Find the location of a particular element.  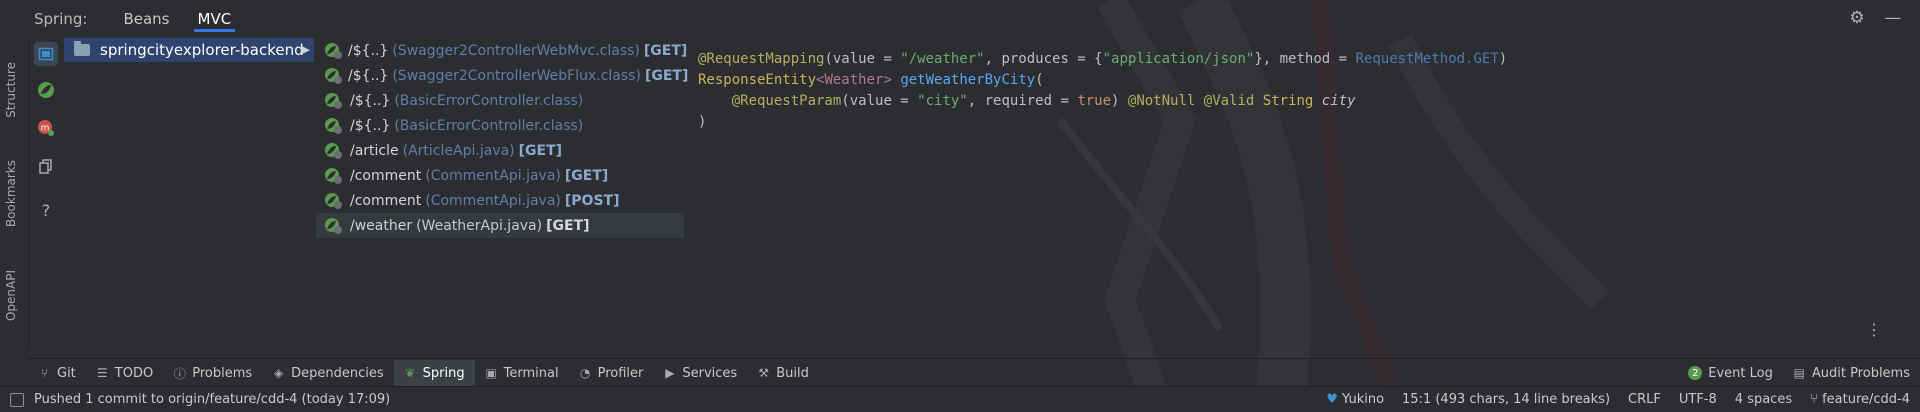

indent-setting: 4 spaces is located at coordinates (1763, 399).